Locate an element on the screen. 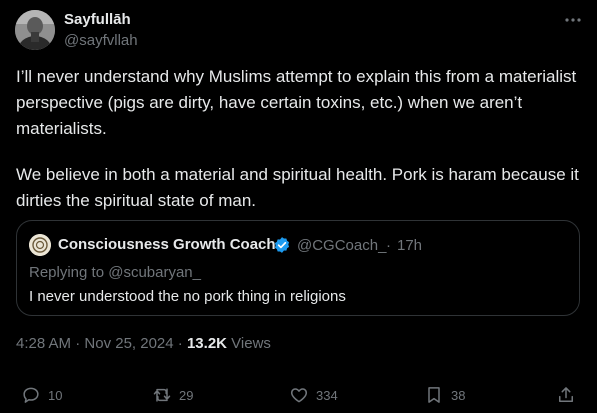  verified-badge-icon is located at coordinates (282, 245).